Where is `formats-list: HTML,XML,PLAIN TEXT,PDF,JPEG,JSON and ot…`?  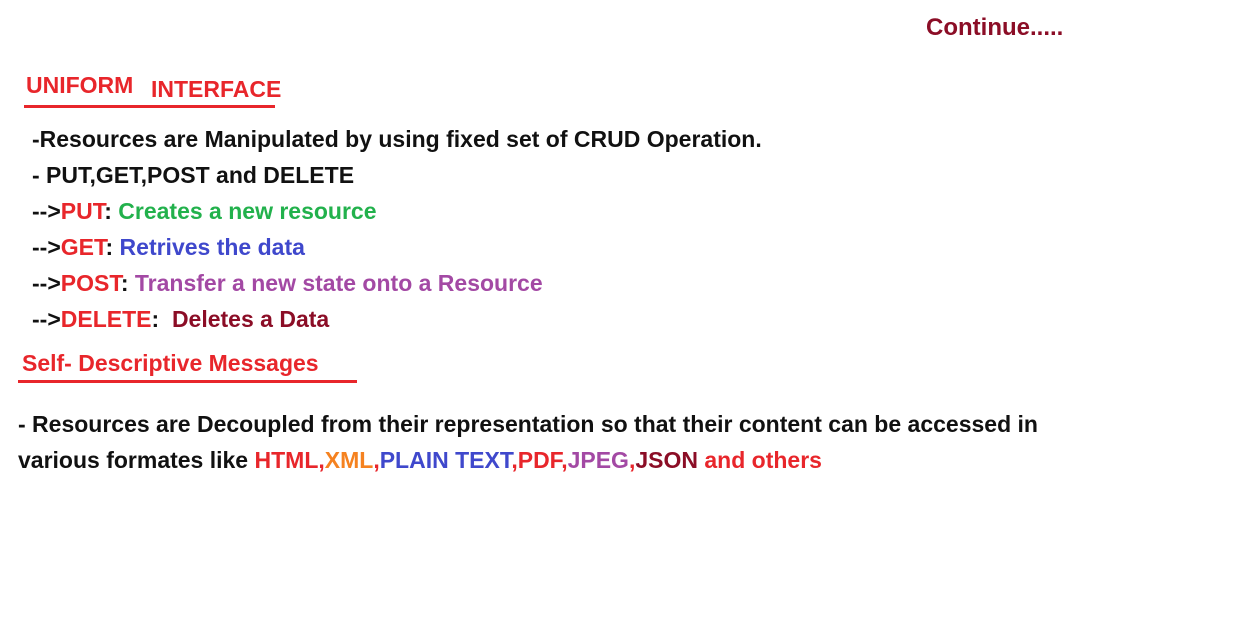 formats-list: HTML,XML,PLAIN TEXT,PDF,JPEG,JSON and ot… is located at coordinates (538, 460).